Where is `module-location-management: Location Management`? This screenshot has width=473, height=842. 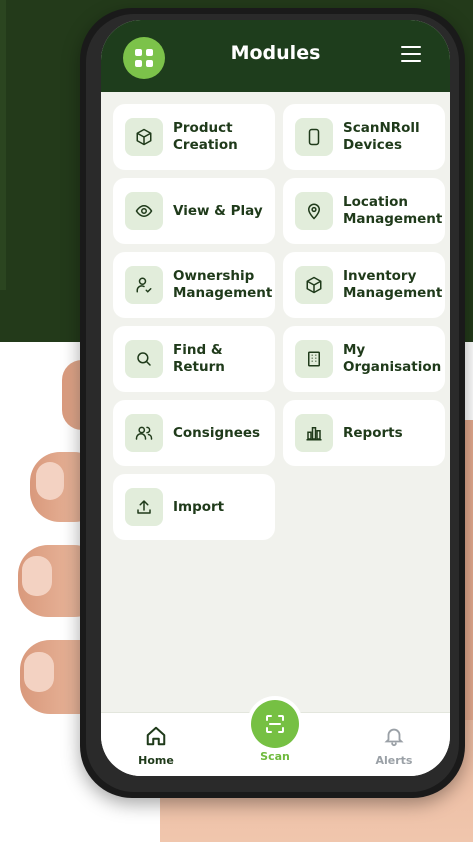
module-location-management: Location Management is located at coordinates (364, 211).